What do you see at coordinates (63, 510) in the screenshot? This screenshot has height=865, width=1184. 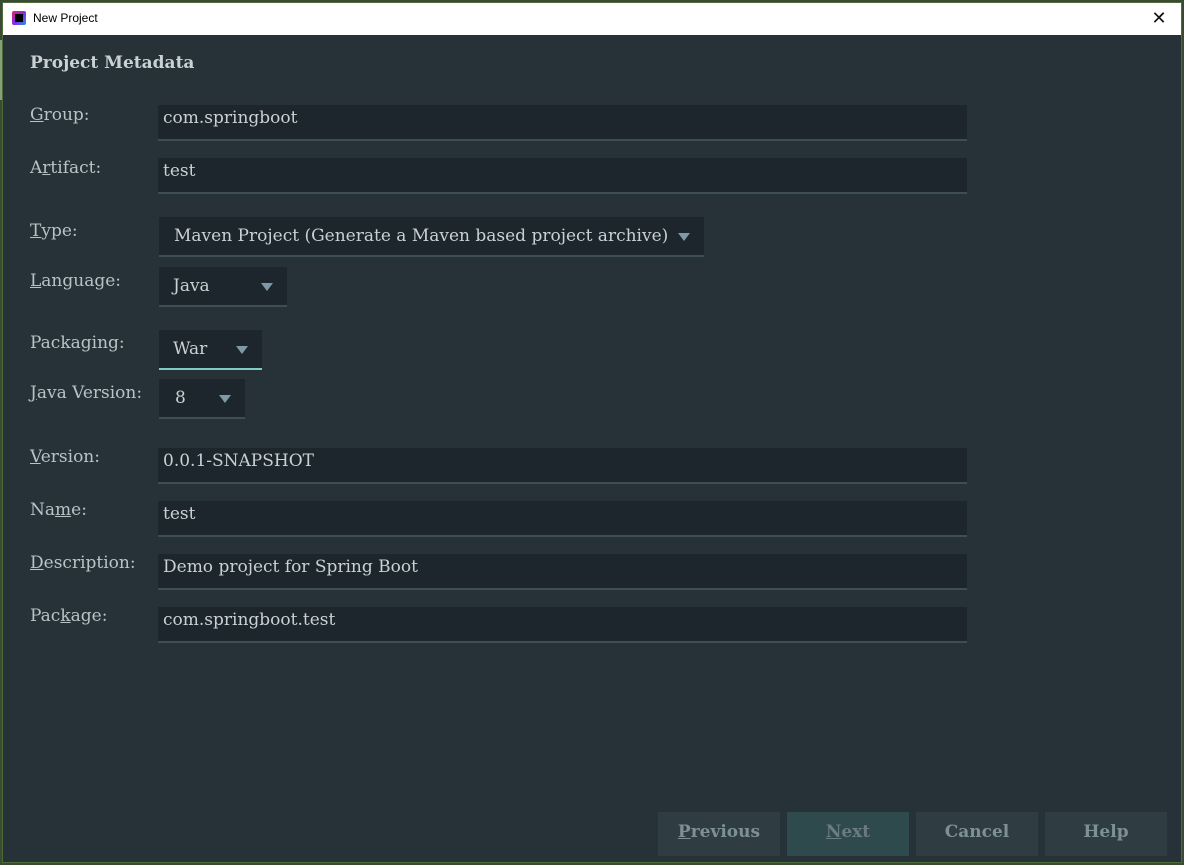 I see `name-mnemonic: m` at bounding box center [63, 510].